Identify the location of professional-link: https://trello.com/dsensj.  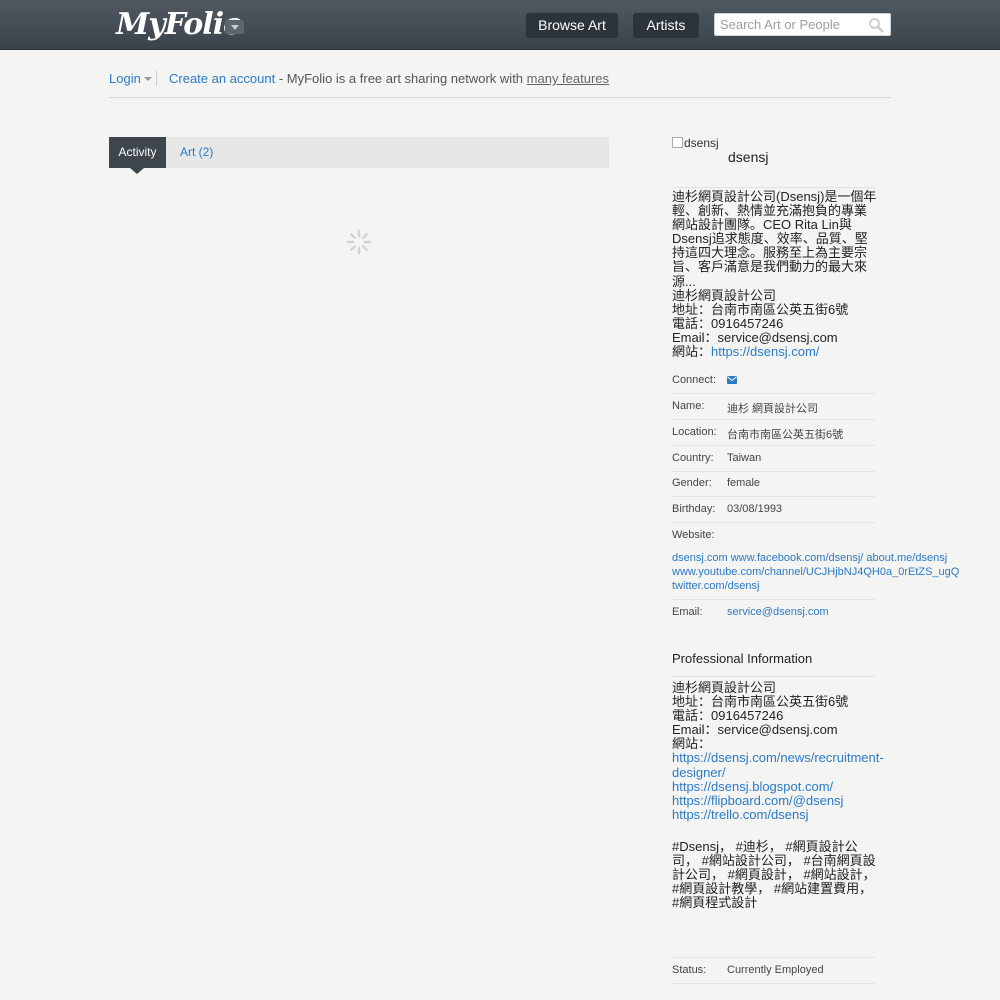
(740, 814).